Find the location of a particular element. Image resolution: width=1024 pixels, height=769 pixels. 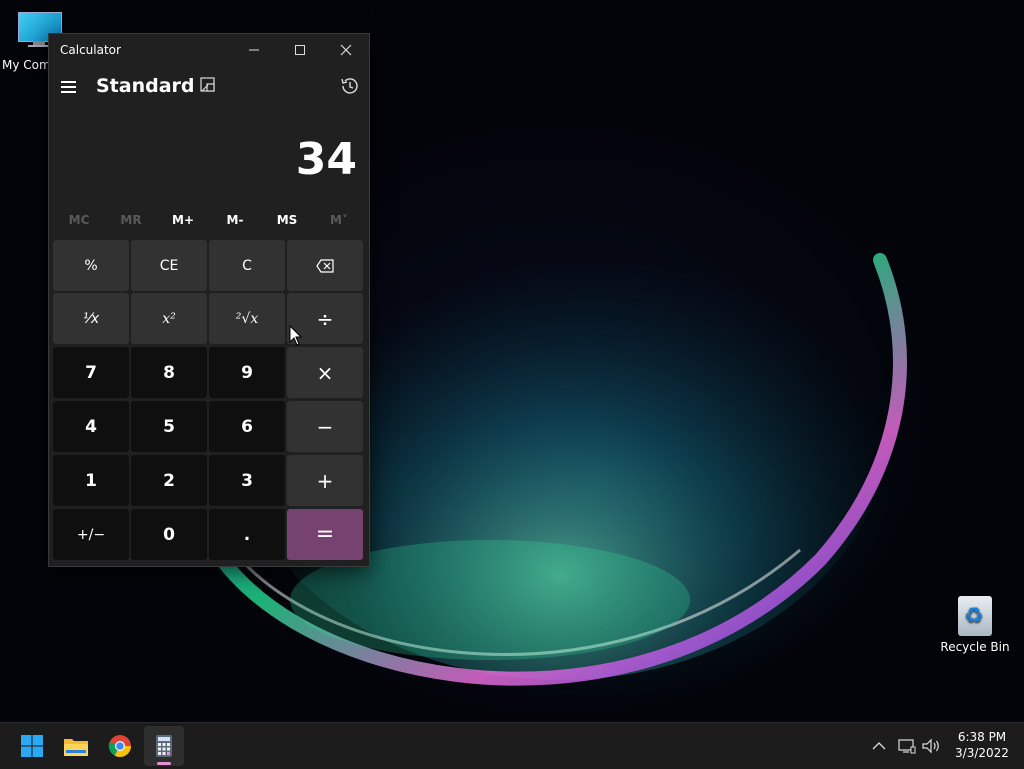

network-button is located at coordinates (907, 746).